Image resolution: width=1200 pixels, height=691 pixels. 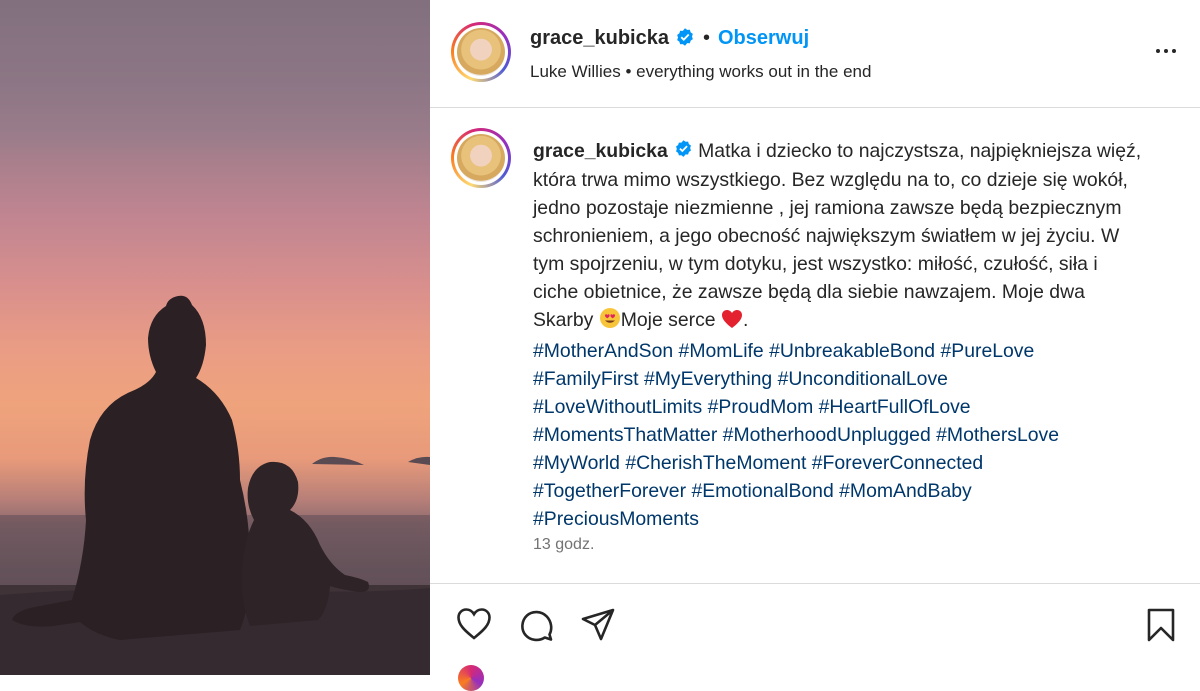 I want to click on post-timestamp: 13 godz., so click(x=563, y=545).